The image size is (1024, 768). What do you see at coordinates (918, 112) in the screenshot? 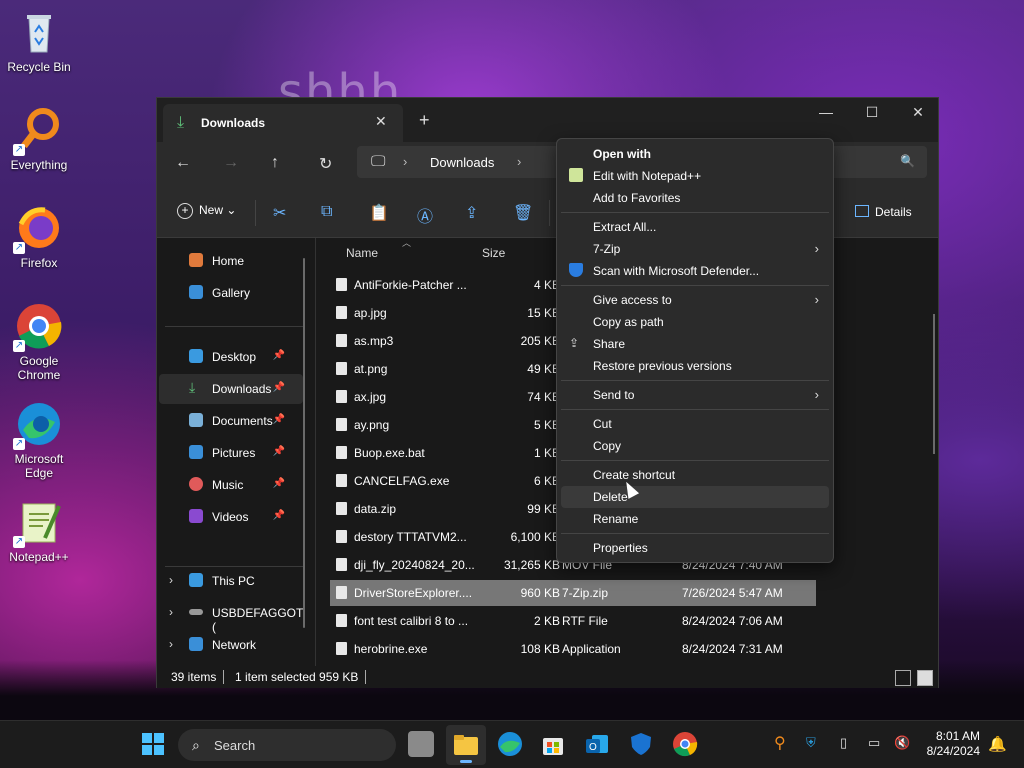
I see `close-window-button: ✕` at bounding box center [918, 112].